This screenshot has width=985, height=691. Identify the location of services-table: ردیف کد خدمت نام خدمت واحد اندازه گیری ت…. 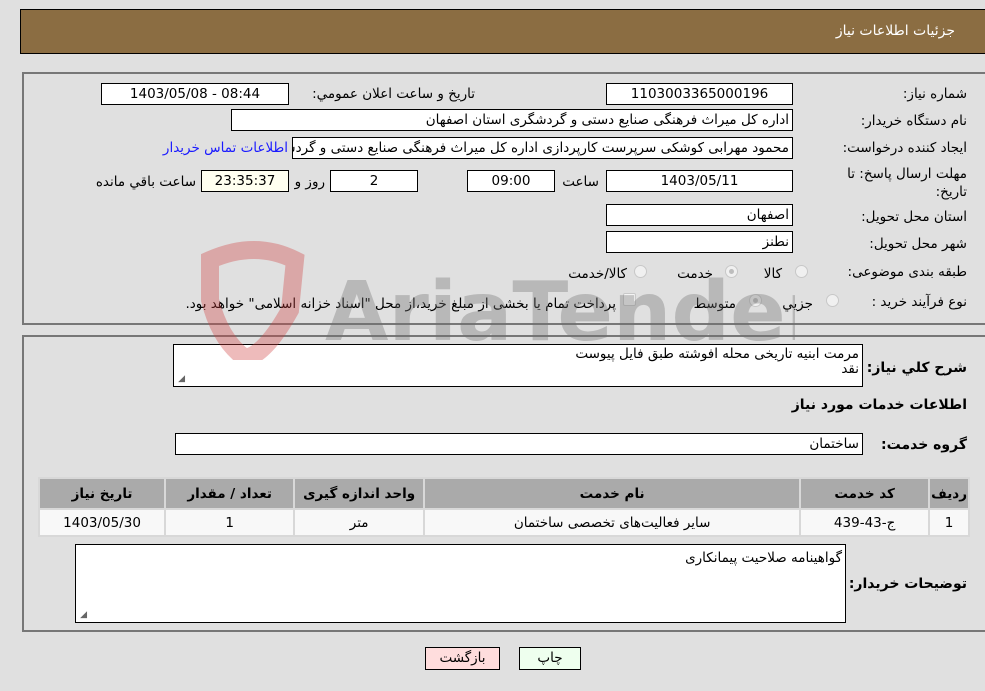
(503, 507).